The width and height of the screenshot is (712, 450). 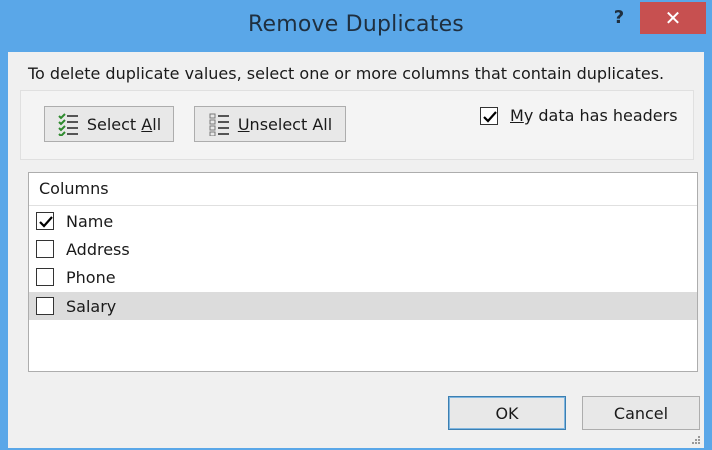 I want to click on headers-checkbox, so click(x=489, y=115).